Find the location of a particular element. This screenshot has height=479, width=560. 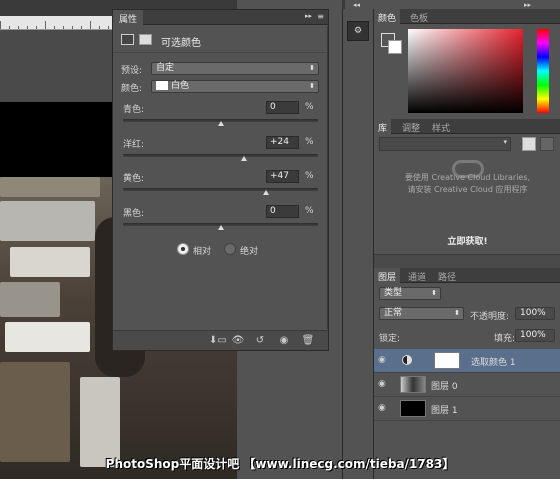

get-now-link: 立即获取! is located at coordinates (467, 240).